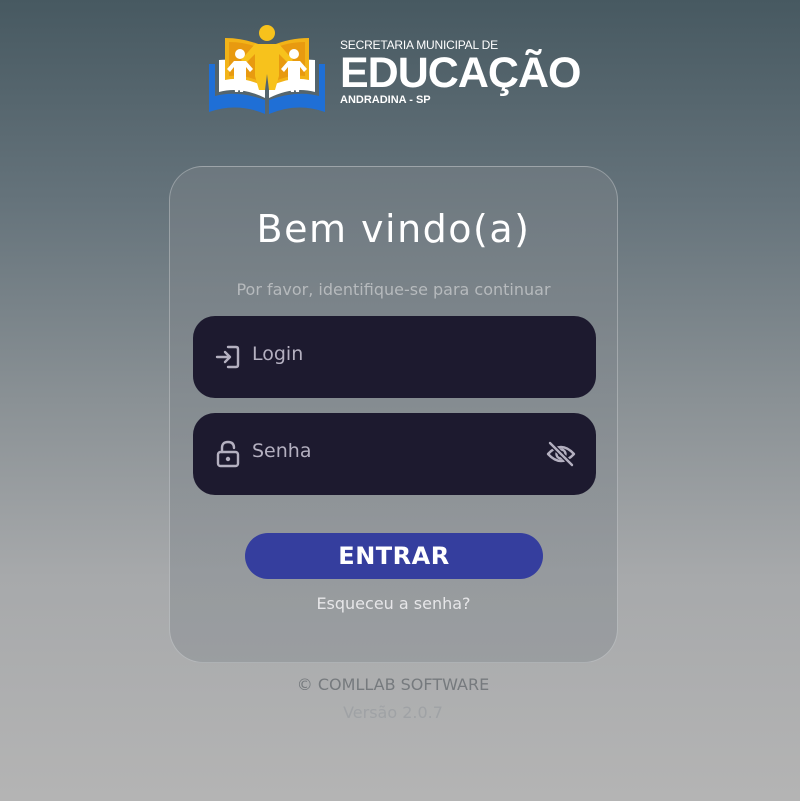  Describe the element at coordinates (394, 556) in the screenshot. I see `submit-button: ENTRAR` at that location.